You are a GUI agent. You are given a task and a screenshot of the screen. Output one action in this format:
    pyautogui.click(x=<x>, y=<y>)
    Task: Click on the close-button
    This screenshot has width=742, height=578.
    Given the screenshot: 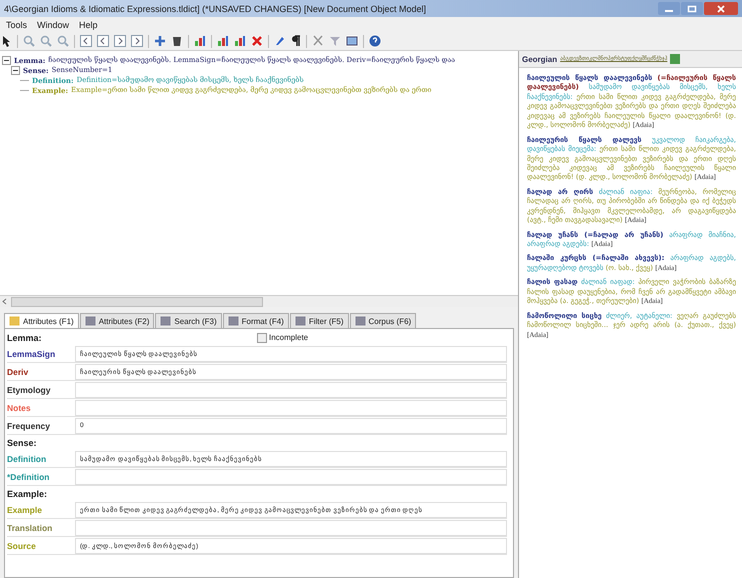 What is the action you would take?
    pyautogui.click(x=721, y=8)
    